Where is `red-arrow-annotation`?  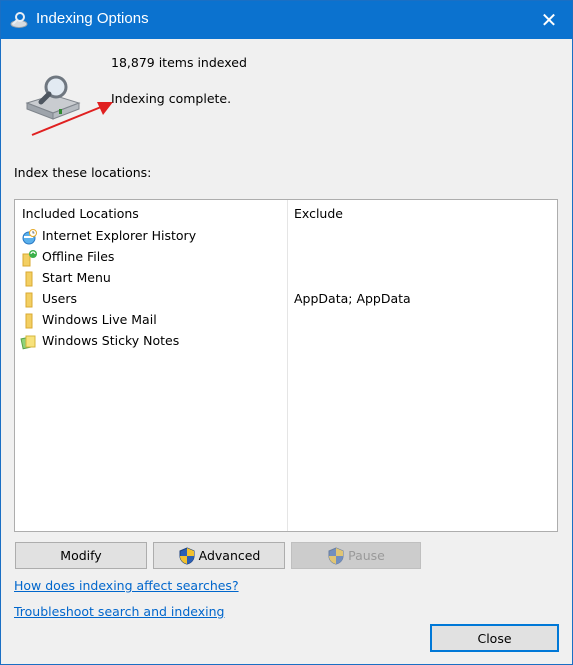 red-arrow-annotation is located at coordinates (72, 119).